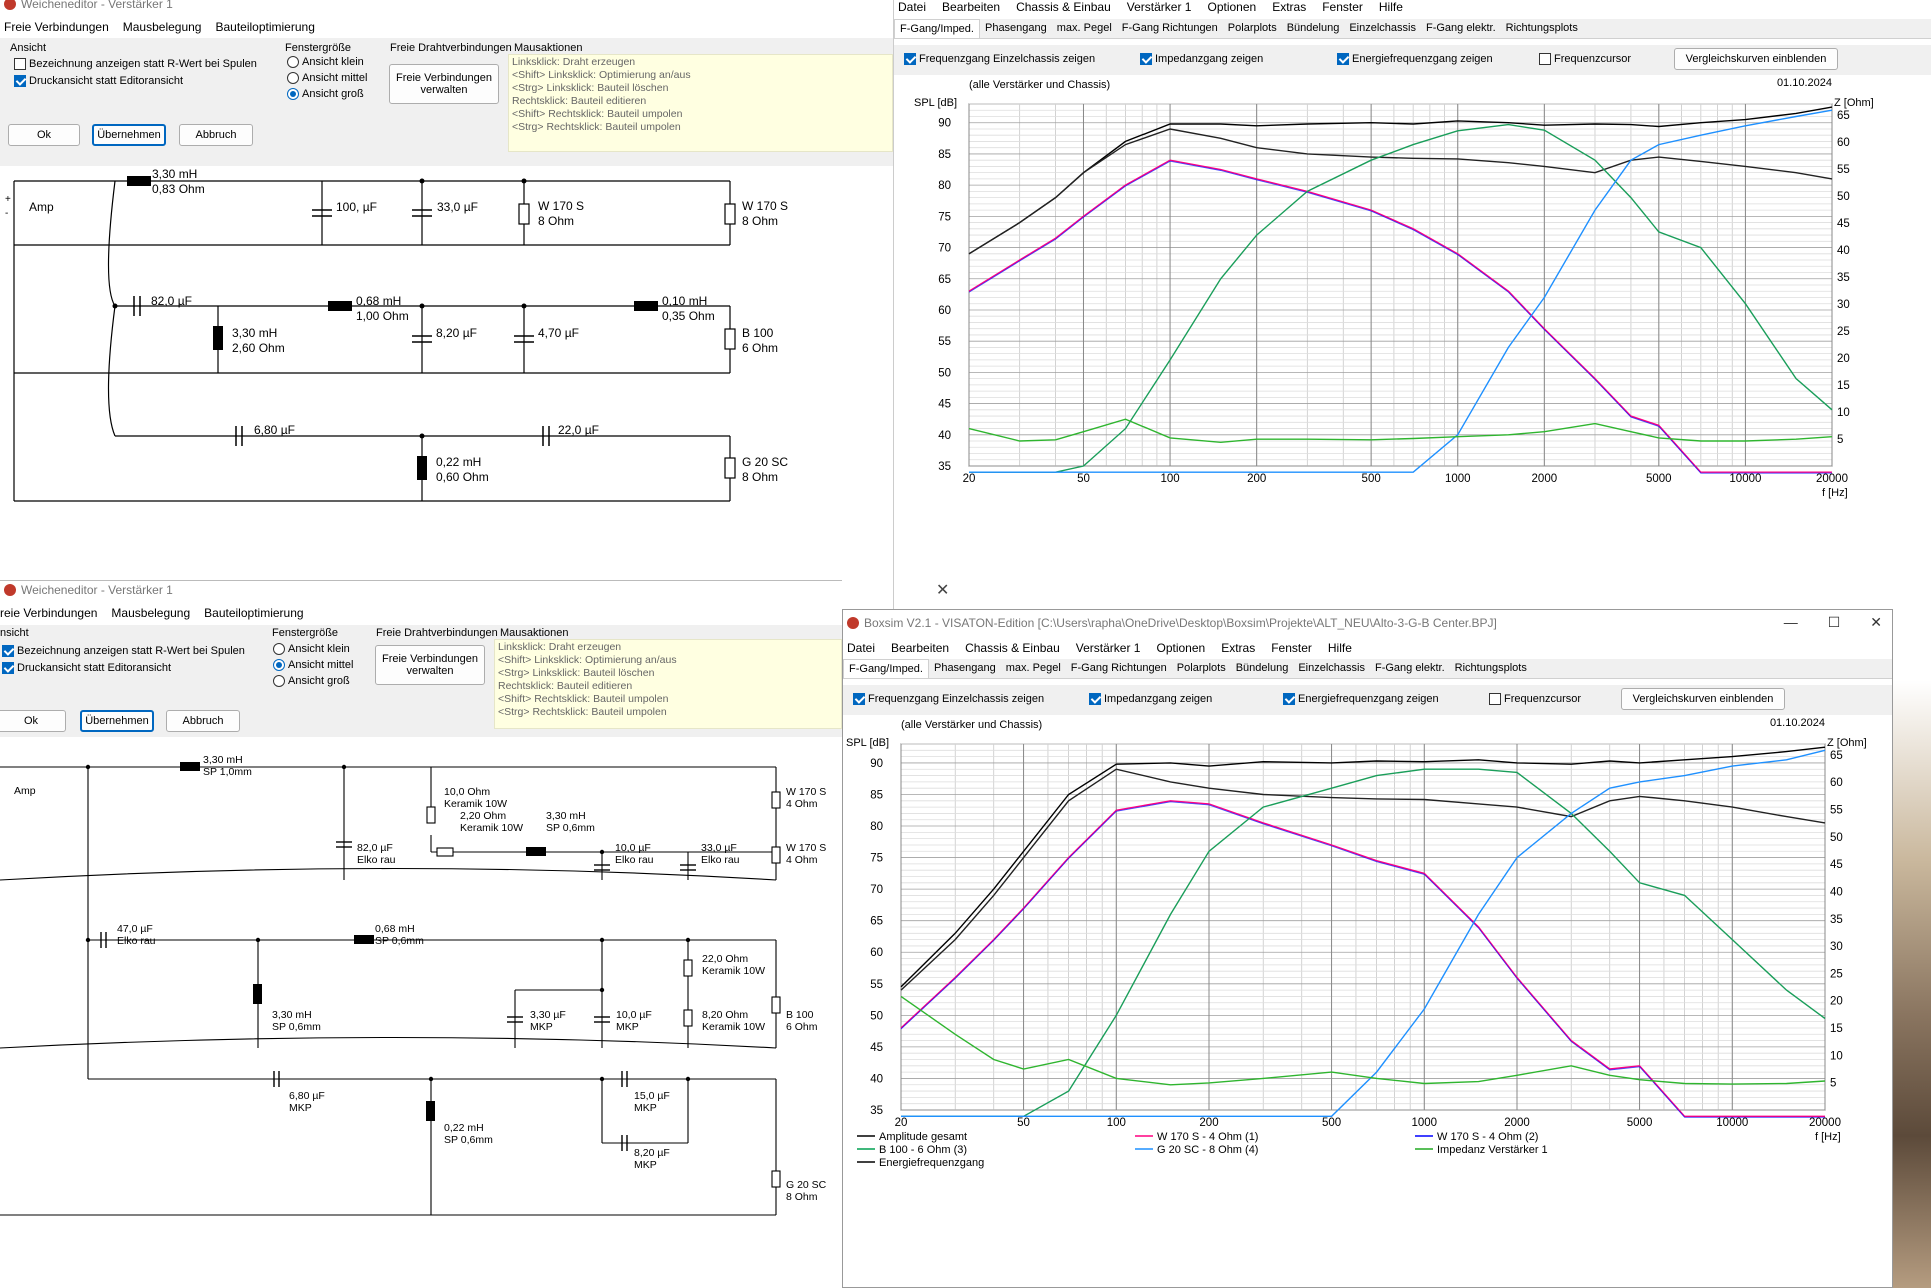 The width and height of the screenshot is (1931, 1288). What do you see at coordinates (382, 309) in the screenshot?
I see `top-l2: 0,68 mH 1,00 Ohm` at bounding box center [382, 309].